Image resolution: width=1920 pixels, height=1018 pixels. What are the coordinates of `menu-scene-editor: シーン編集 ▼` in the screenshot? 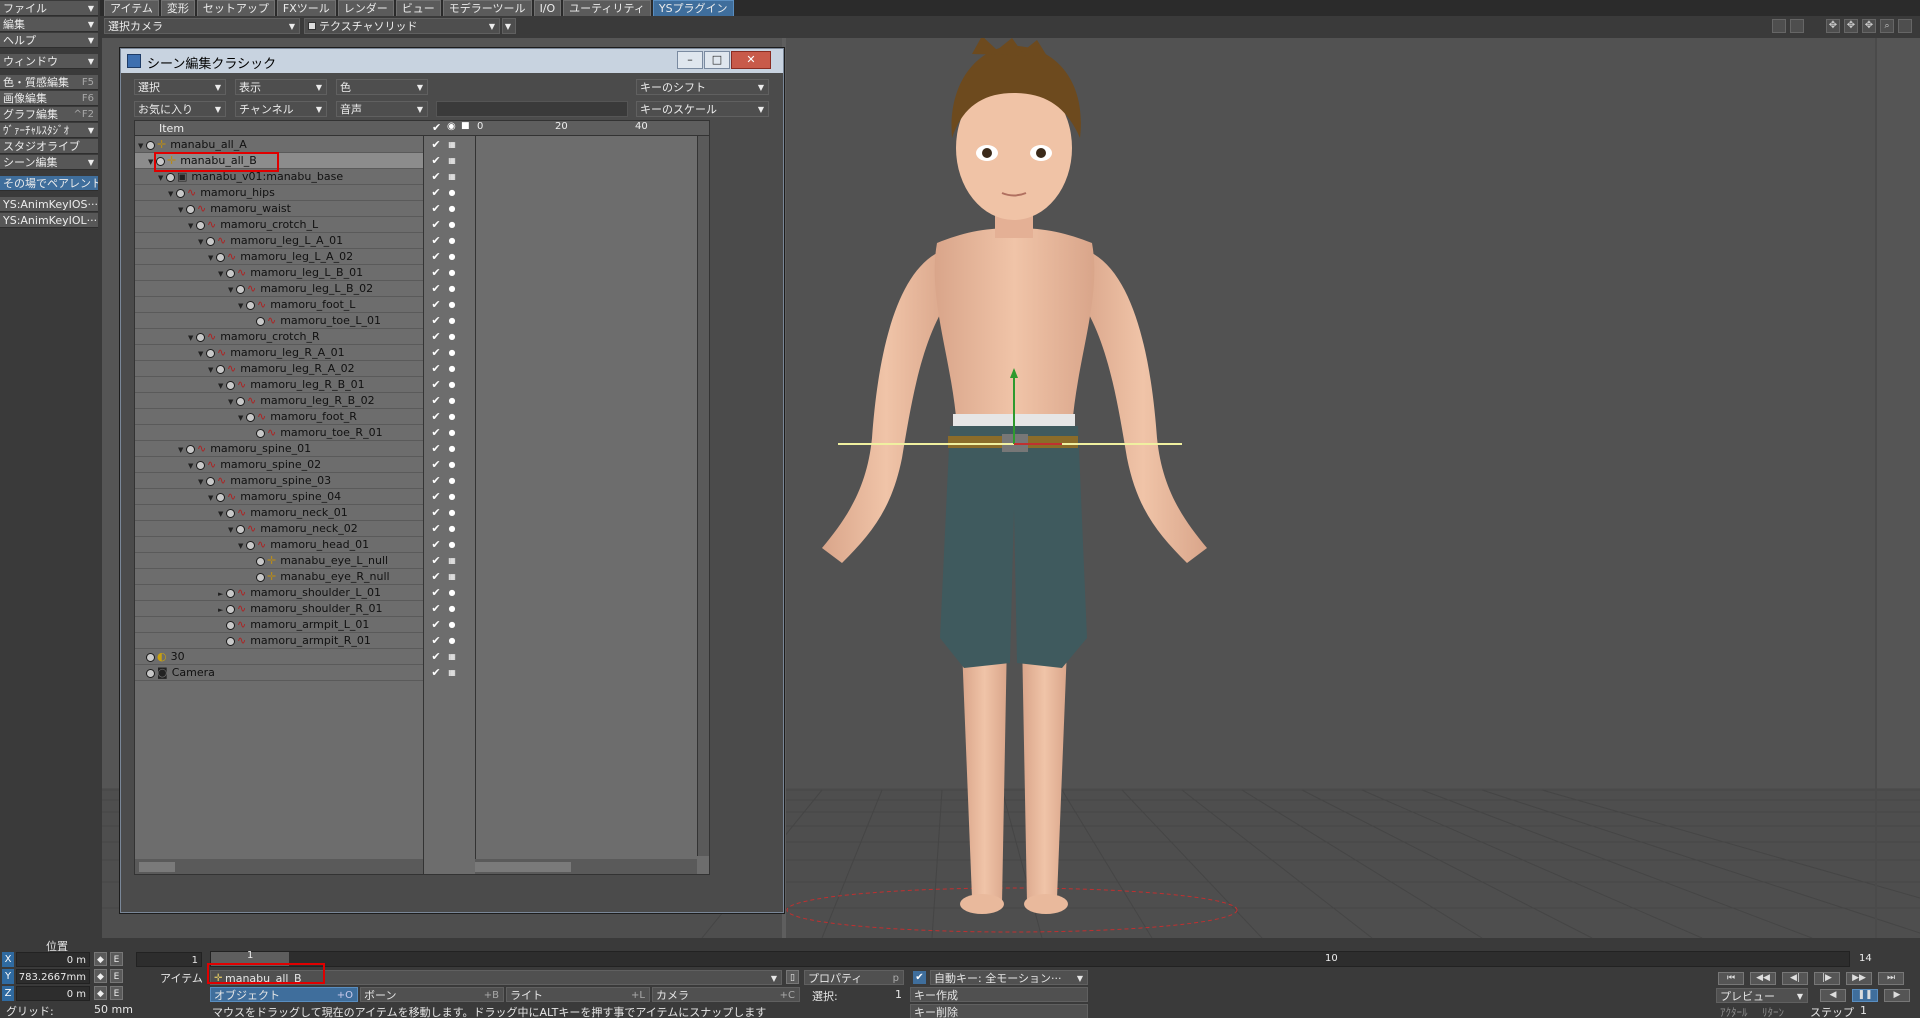 It's located at (49, 162).